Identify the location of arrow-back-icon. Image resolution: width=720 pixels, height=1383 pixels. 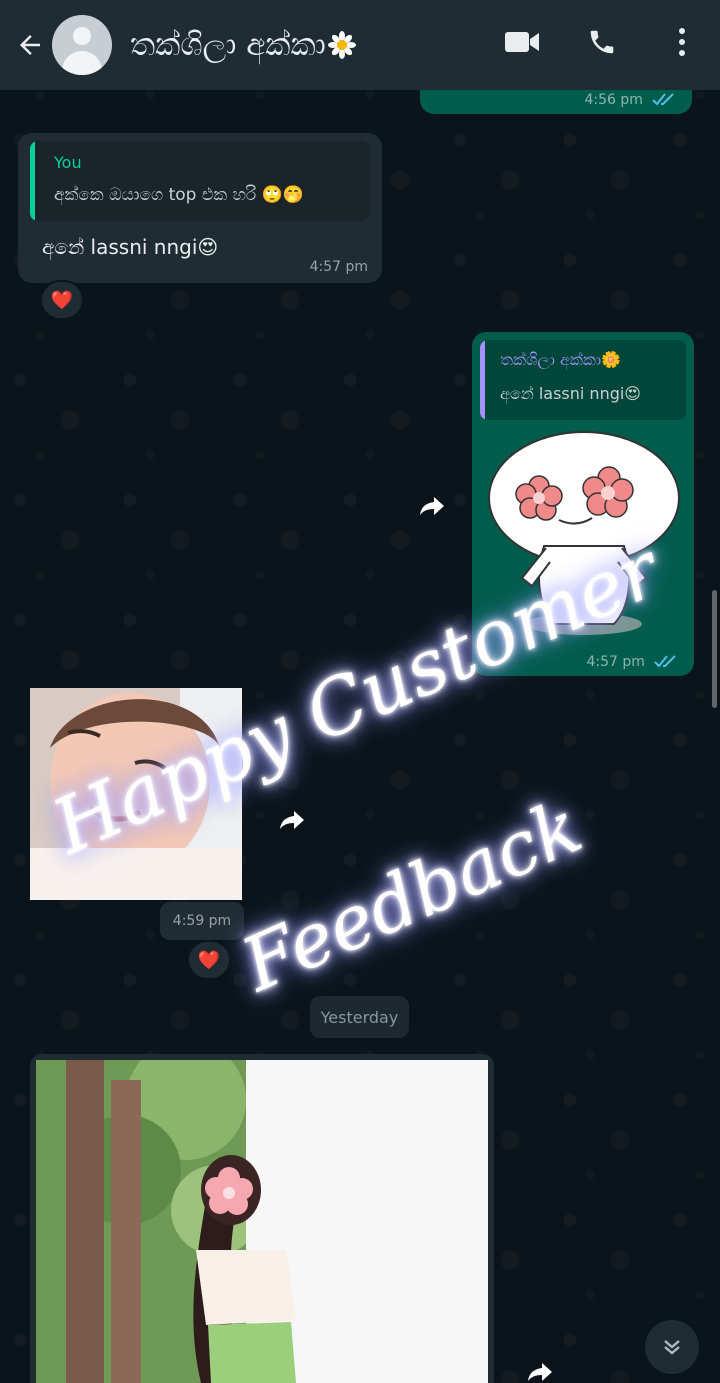
(30, 45).